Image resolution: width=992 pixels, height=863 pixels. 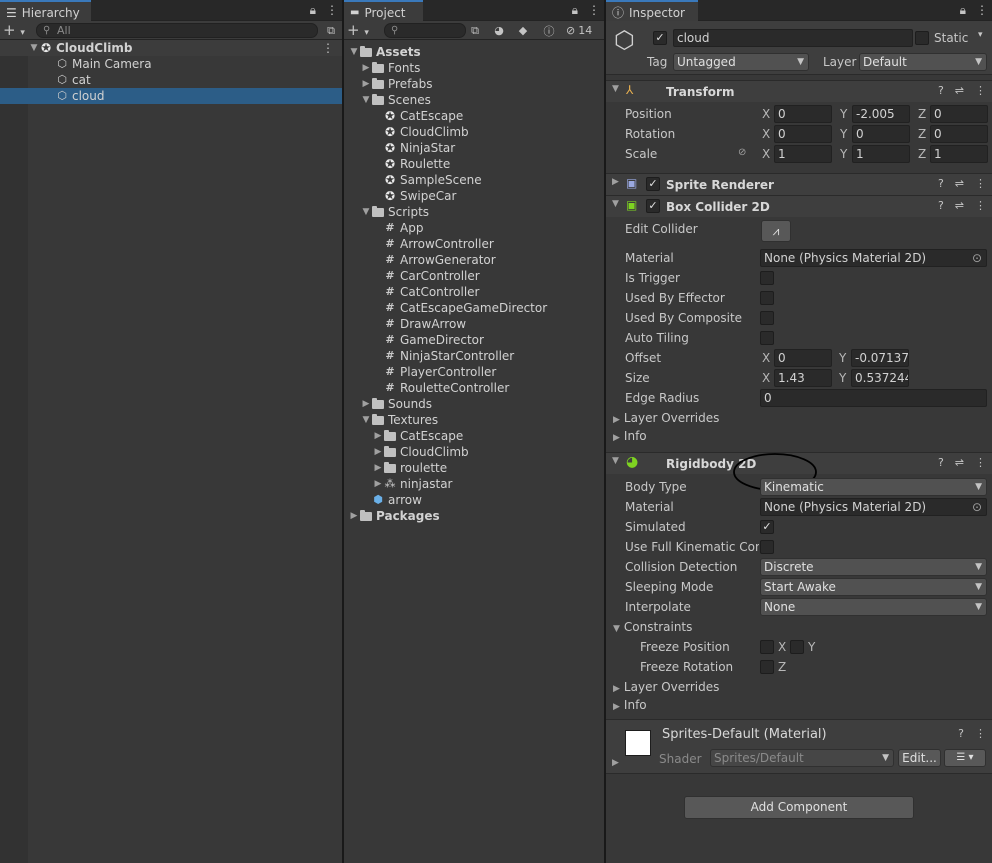 What do you see at coordinates (171, 80) in the screenshot?
I see `hierarchy-item-cat: ⬡ cat` at bounding box center [171, 80].